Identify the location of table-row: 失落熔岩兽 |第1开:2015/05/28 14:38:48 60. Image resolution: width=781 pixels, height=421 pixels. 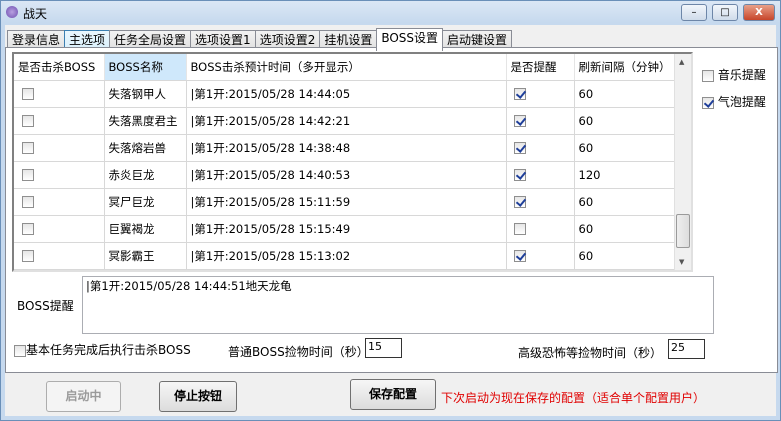
(345, 148).